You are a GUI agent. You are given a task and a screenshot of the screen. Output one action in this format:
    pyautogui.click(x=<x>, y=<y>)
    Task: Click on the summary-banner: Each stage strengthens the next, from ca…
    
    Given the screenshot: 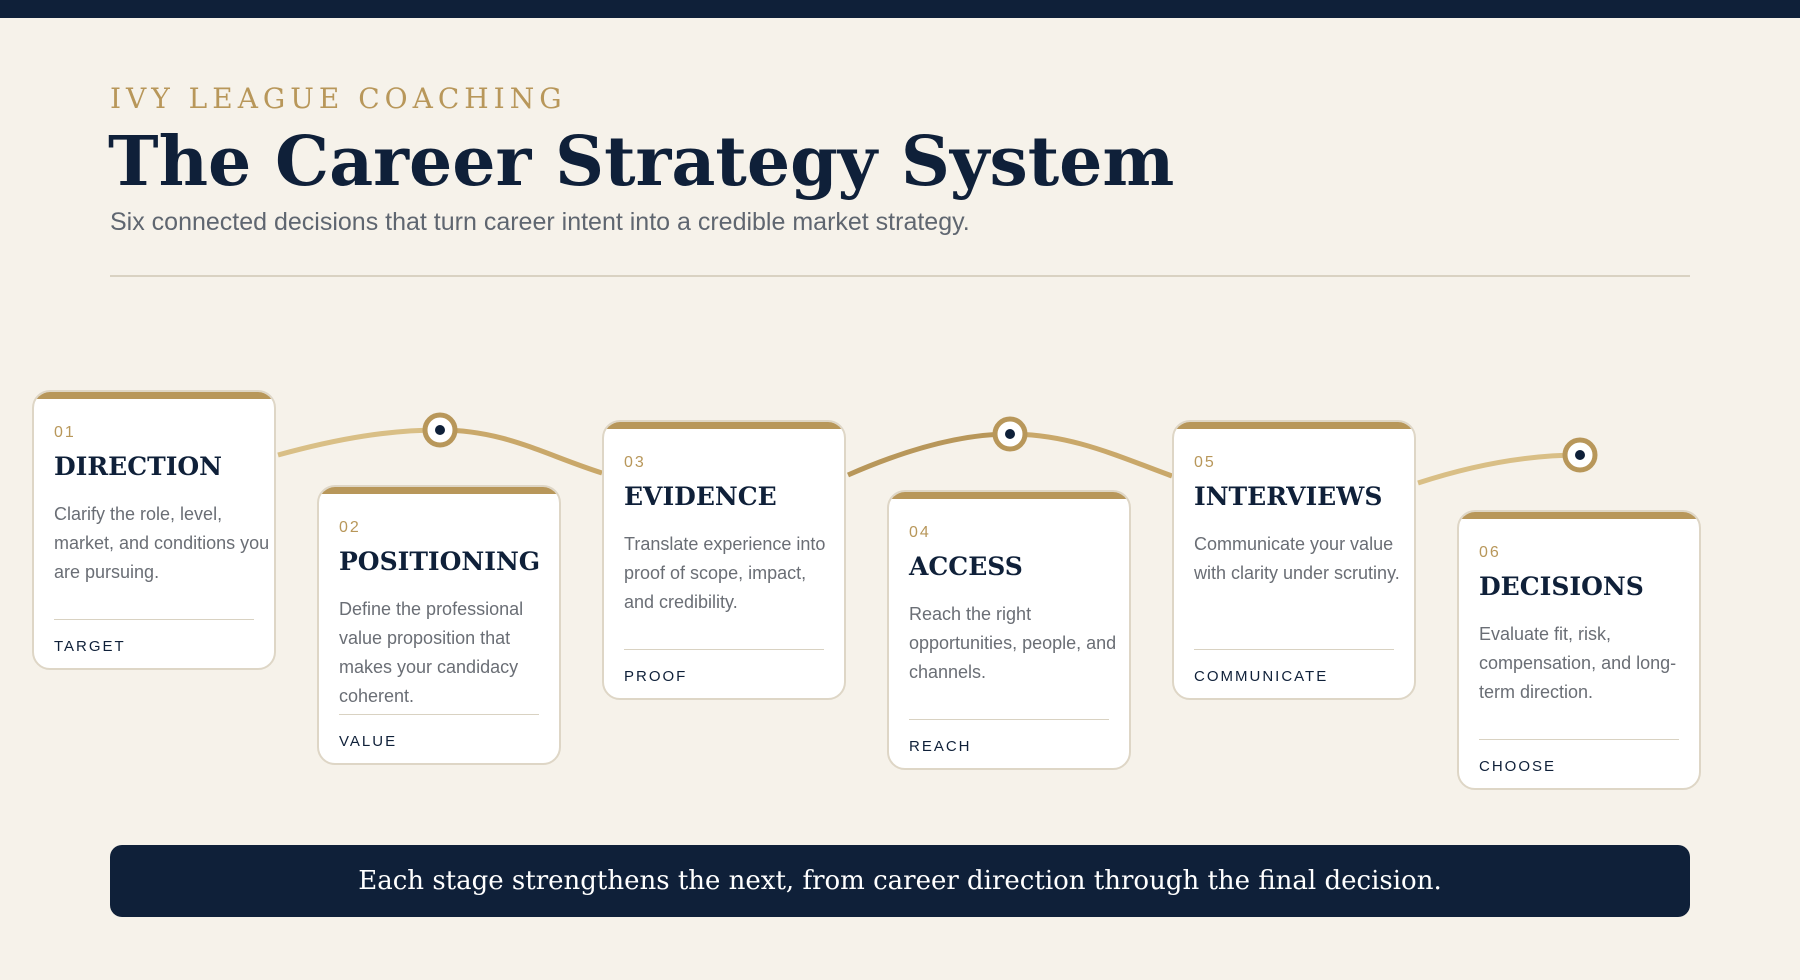 What is the action you would take?
    pyautogui.click(x=900, y=881)
    